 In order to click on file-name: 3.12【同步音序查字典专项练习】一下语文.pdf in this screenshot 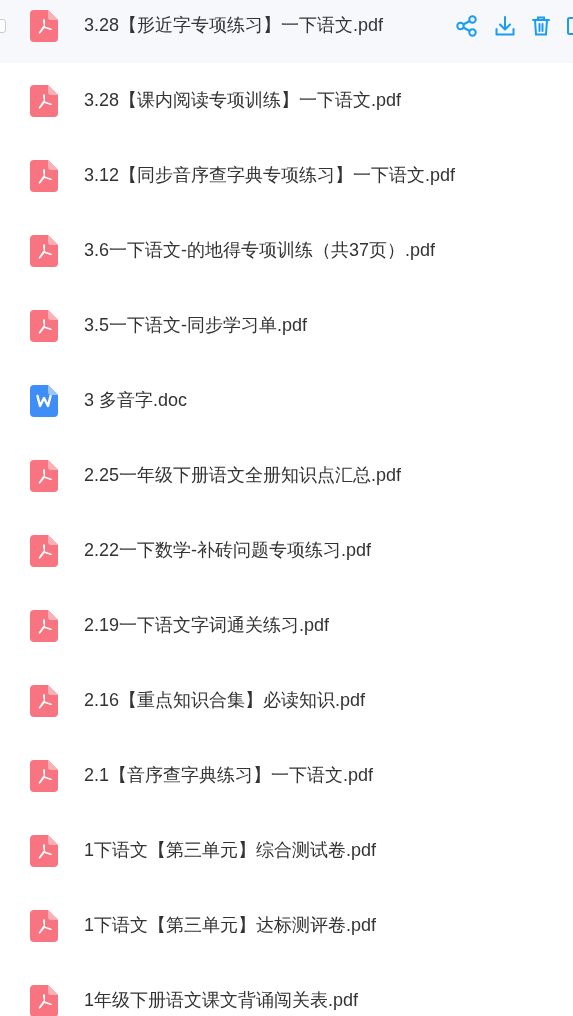, I will do `click(270, 175)`.